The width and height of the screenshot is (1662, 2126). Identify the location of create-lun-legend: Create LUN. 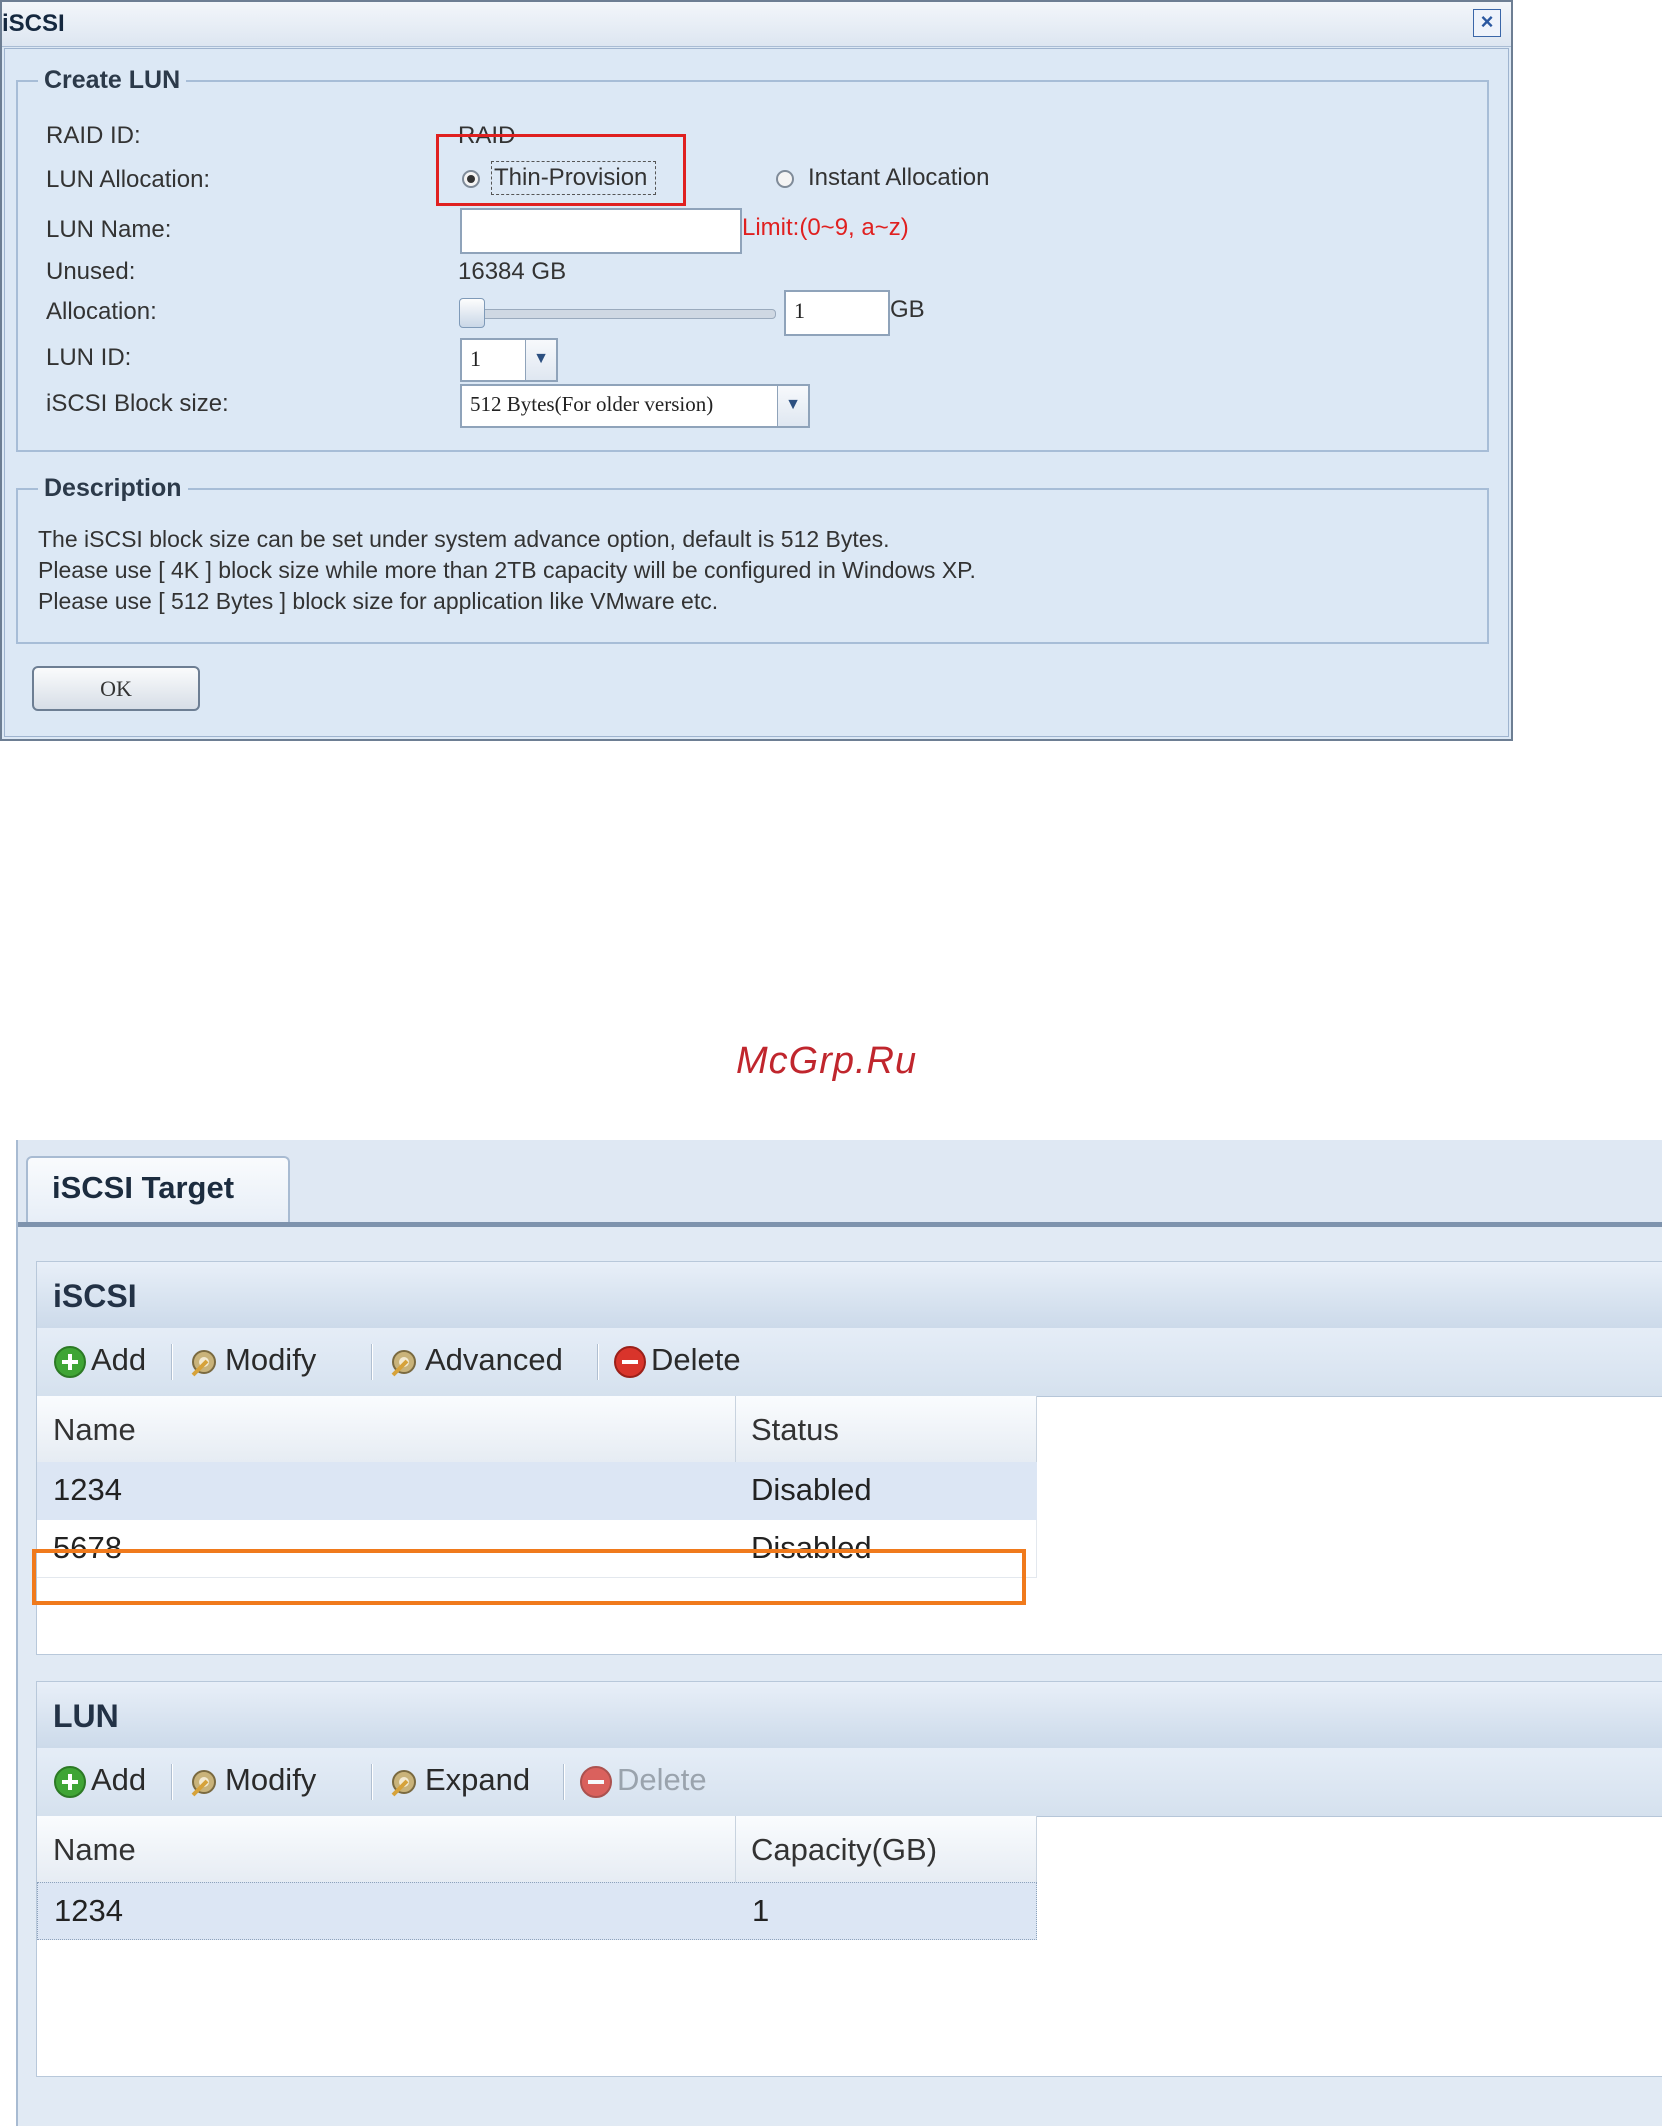
(112, 80).